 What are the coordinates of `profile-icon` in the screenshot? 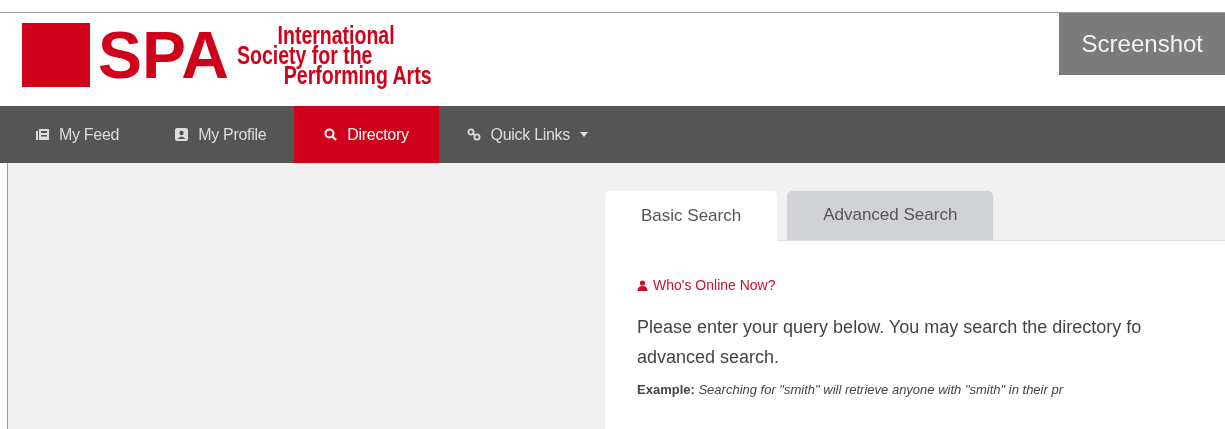 It's located at (182, 134).